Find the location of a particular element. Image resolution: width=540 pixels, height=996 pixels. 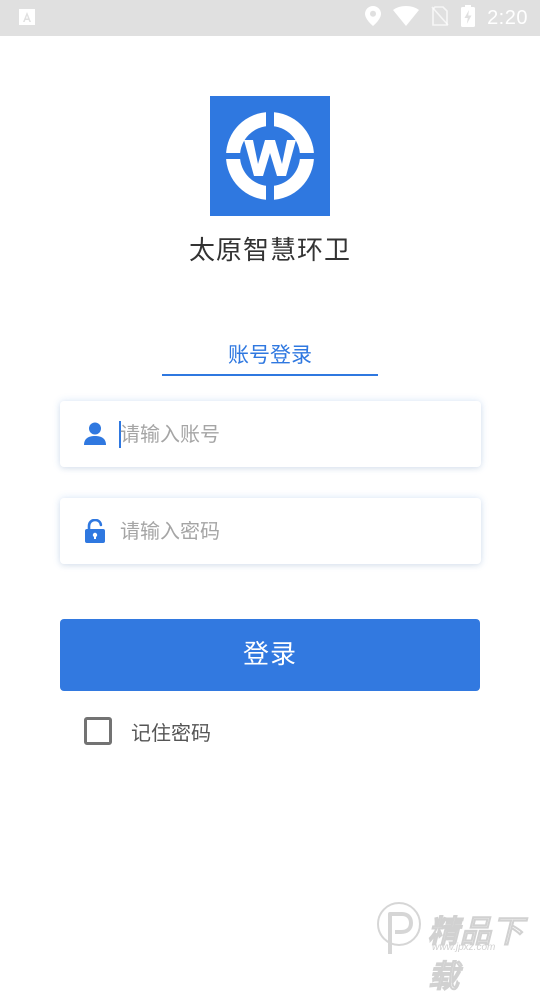

no-sim-icon is located at coordinates (440, 18).